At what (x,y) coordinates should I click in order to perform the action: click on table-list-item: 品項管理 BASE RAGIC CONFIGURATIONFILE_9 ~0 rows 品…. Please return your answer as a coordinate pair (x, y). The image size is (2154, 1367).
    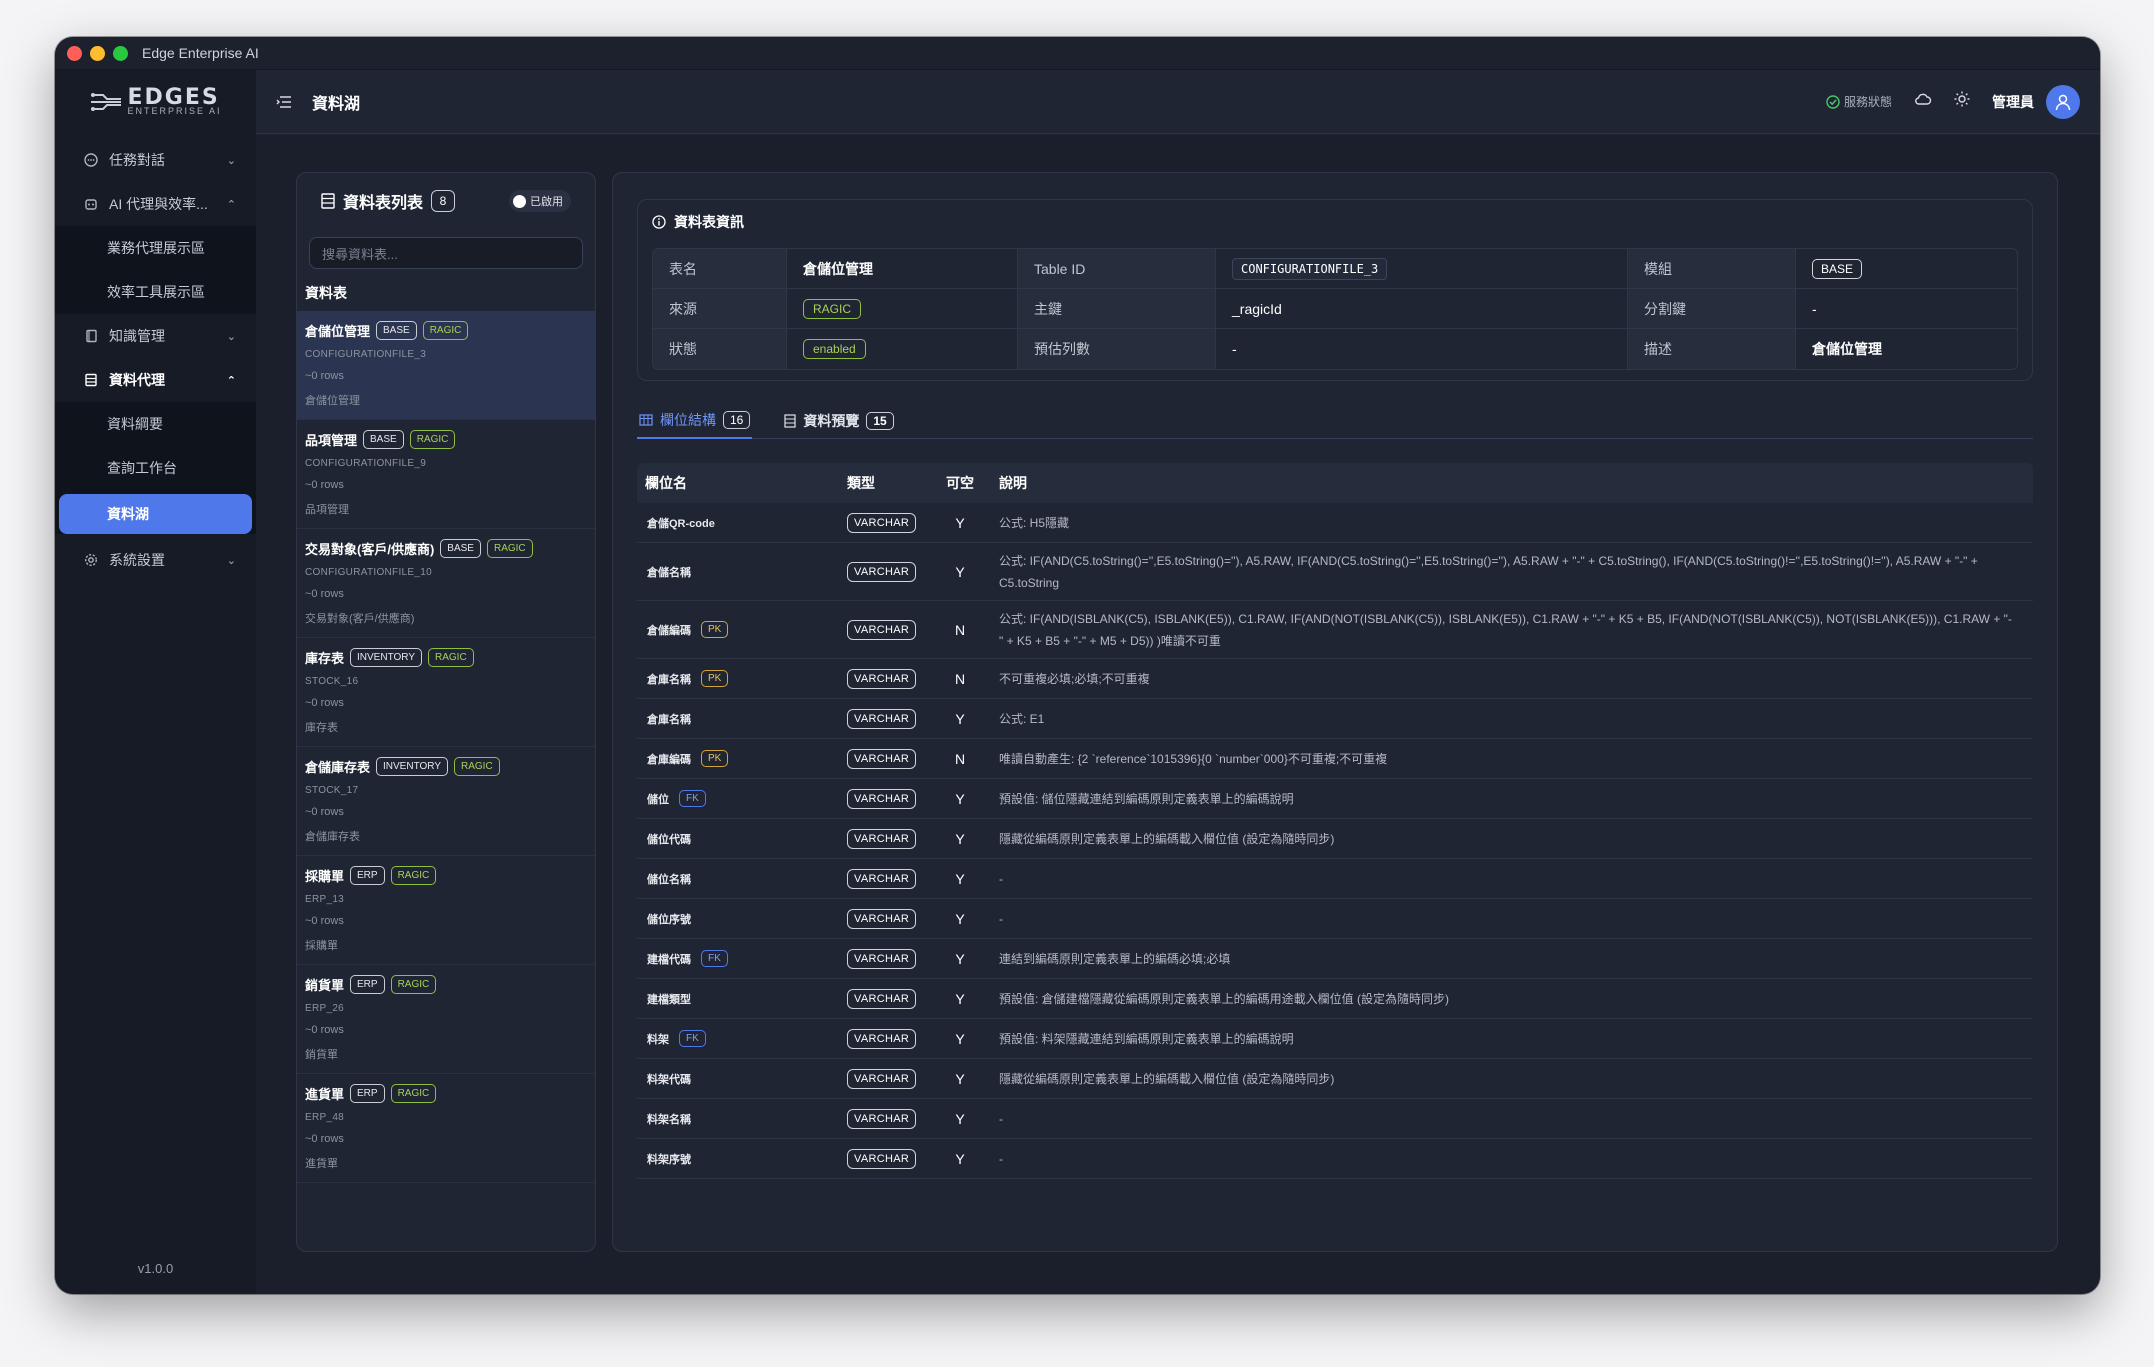
    Looking at the image, I should click on (446, 474).